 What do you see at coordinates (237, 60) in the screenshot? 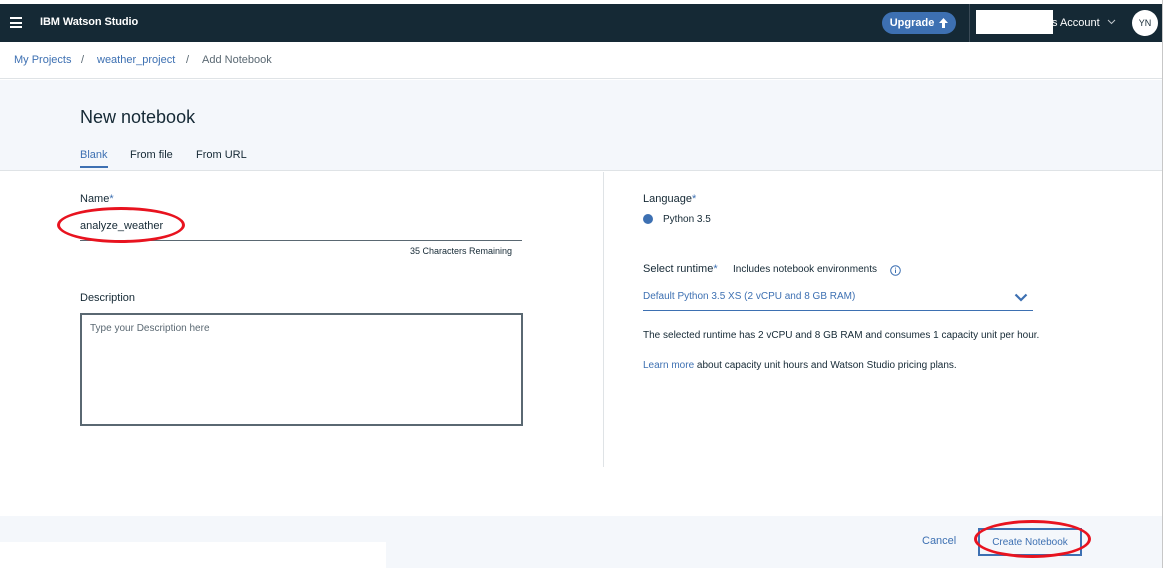
I see `breadcrumb-add-notebook: Add Notebook` at bounding box center [237, 60].